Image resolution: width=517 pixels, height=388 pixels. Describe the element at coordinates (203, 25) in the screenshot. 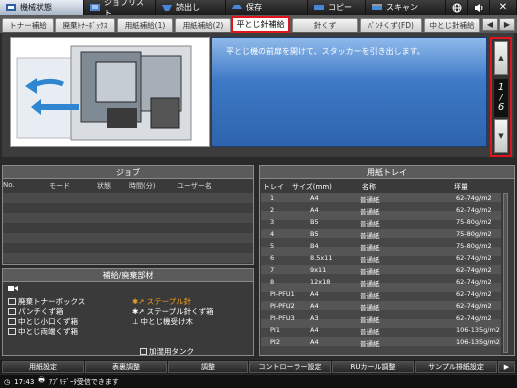

I see `tab-paper-2: 用紙補給(2)` at that location.